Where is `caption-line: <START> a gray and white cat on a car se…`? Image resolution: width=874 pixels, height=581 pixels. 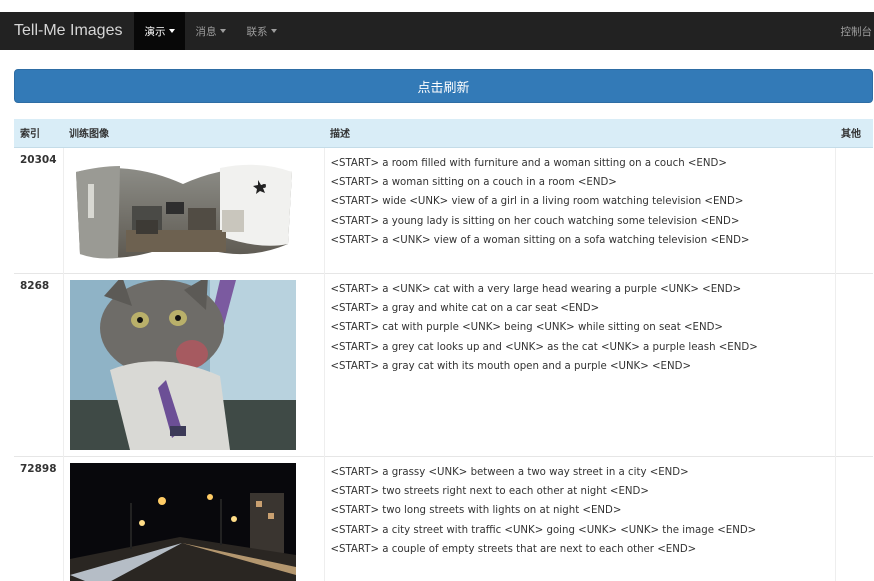
caption-line: <START> a gray and white cat on a car se… is located at coordinates (465, 308).